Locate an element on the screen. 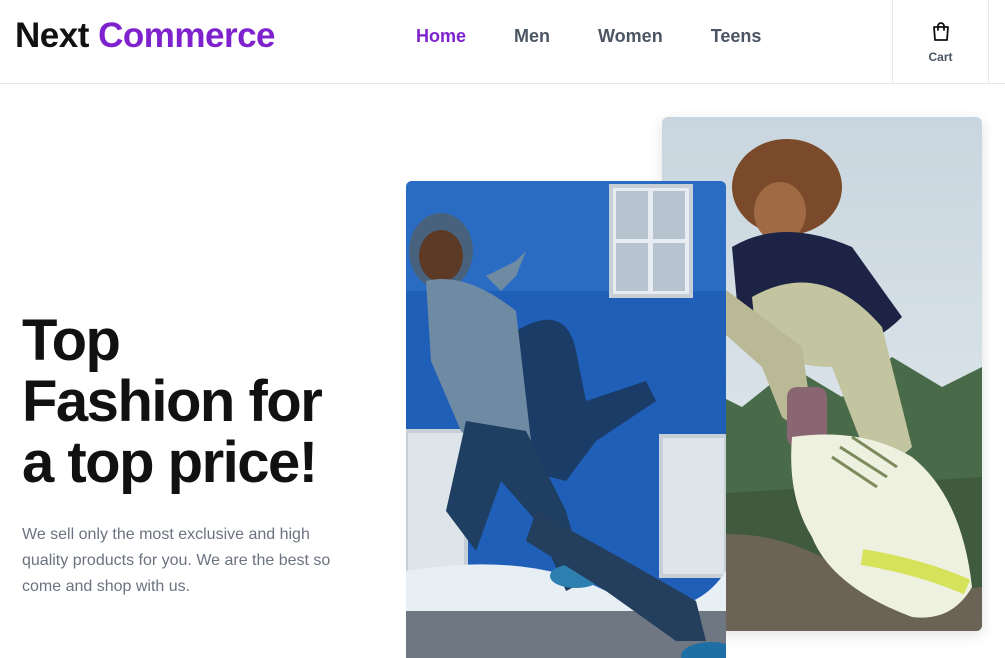 Image resolution: width=1005 pixels, height=658 pixels. cart-button: Cart is located at coordinates (940, 42).